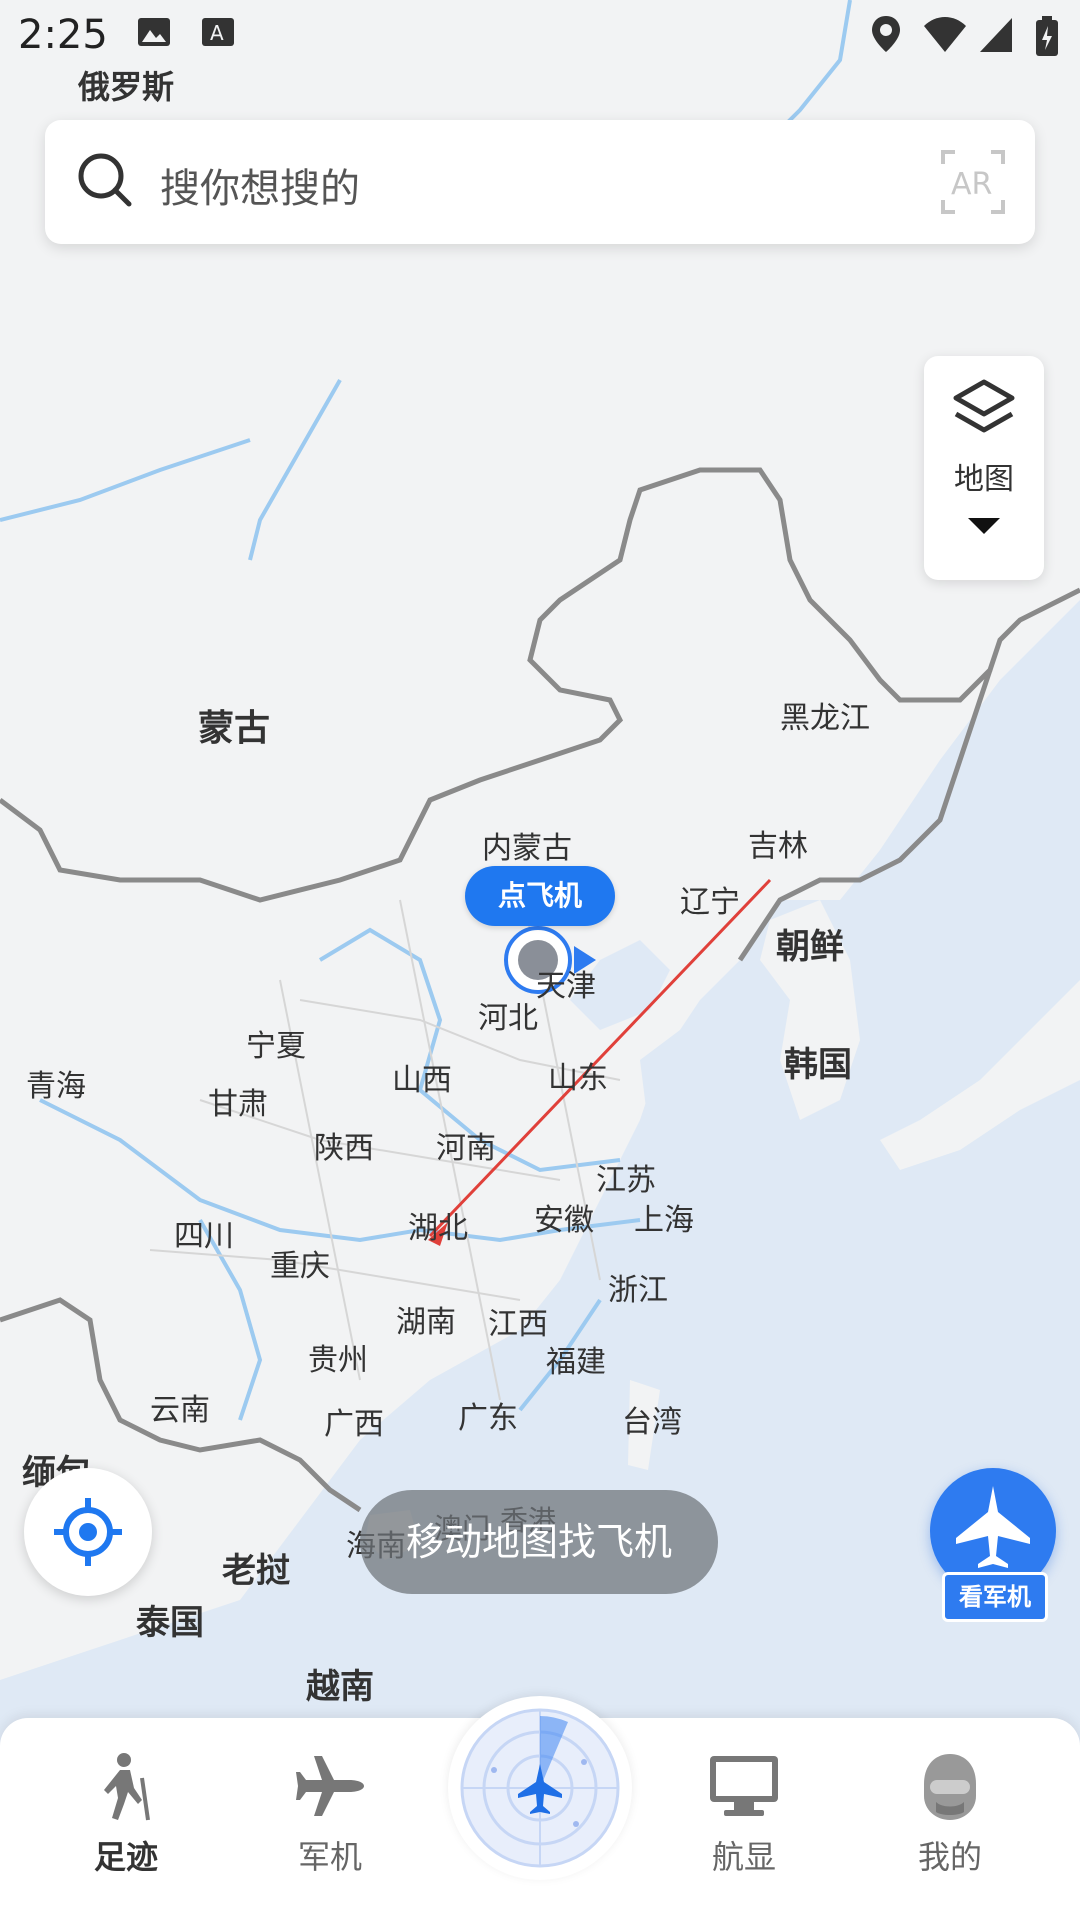  Describe the element at coordinates (540, 36) in the screenshot. I see `status-bar: 2:25 A` at that location.